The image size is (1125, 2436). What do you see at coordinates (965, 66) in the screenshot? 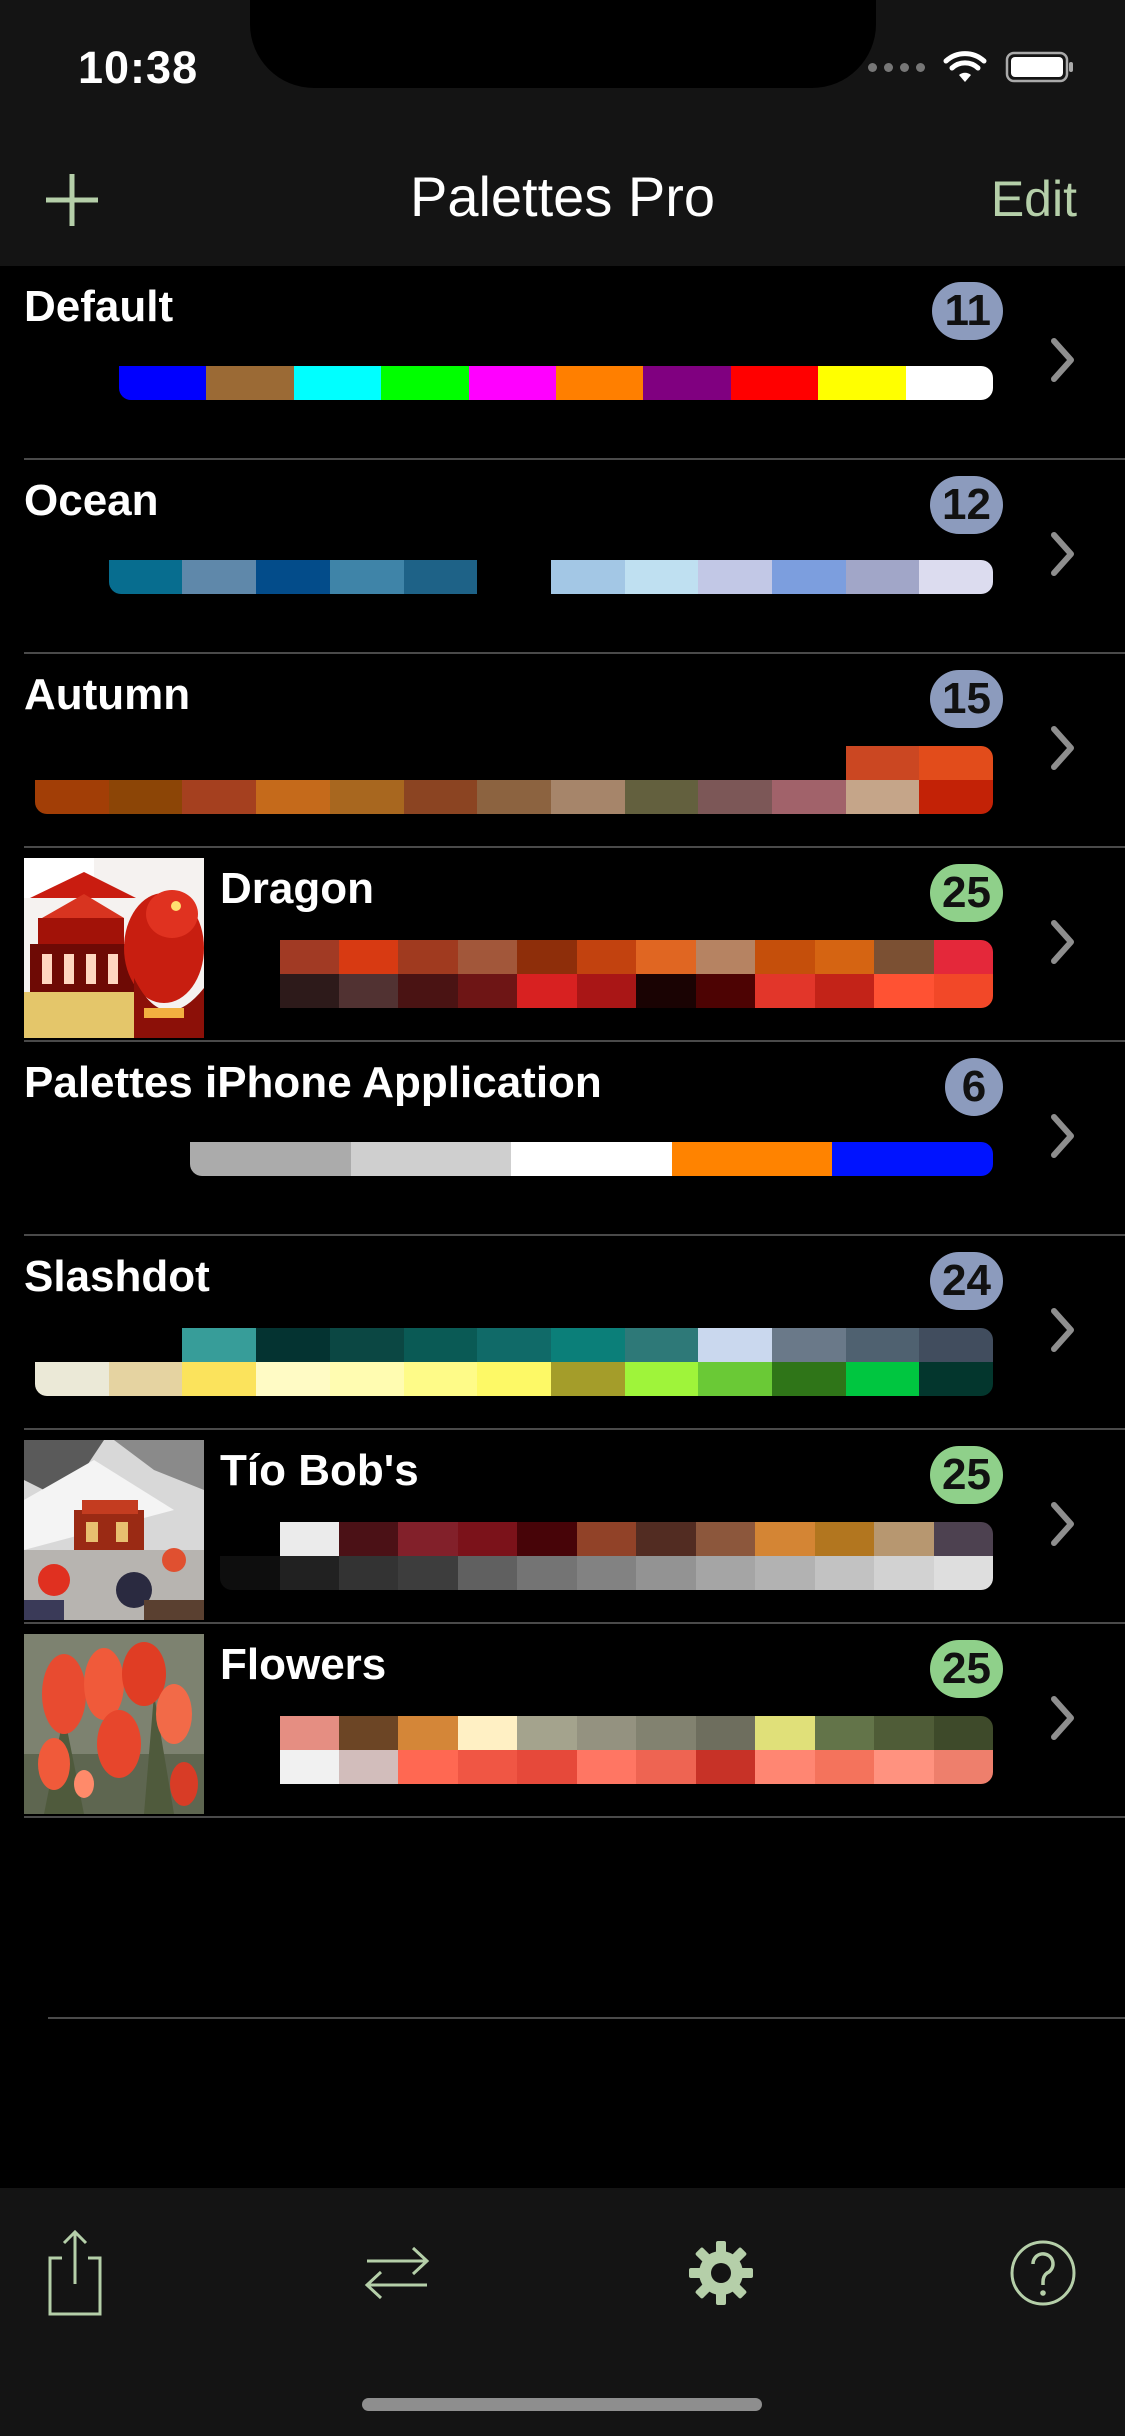
I see `wifi-icon` at bounding box center [965, 66].